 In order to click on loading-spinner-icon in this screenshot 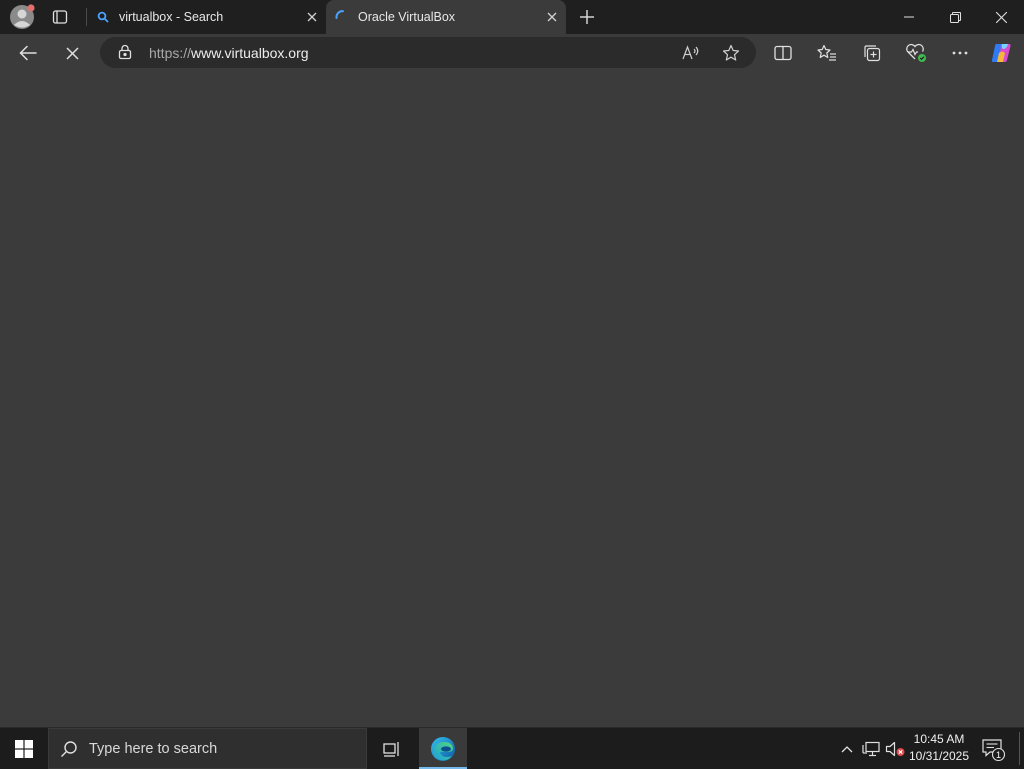, I will do `click(342, 17)`.